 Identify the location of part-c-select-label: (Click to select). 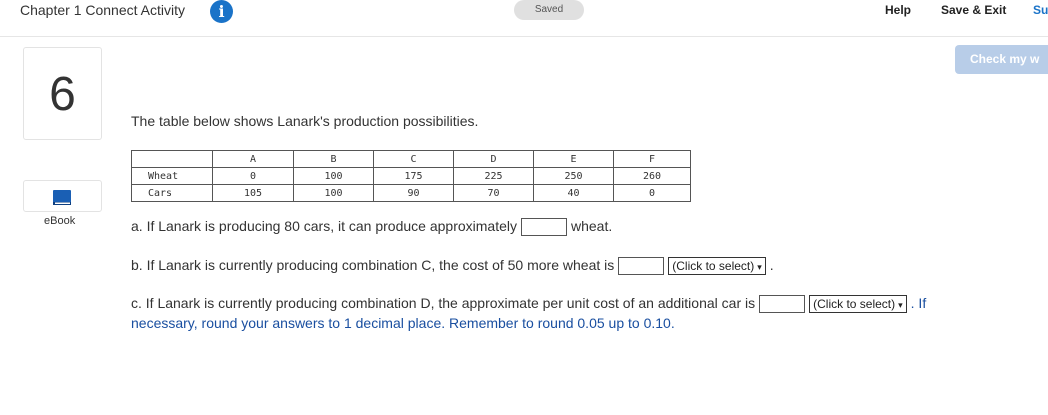
(854, 304).